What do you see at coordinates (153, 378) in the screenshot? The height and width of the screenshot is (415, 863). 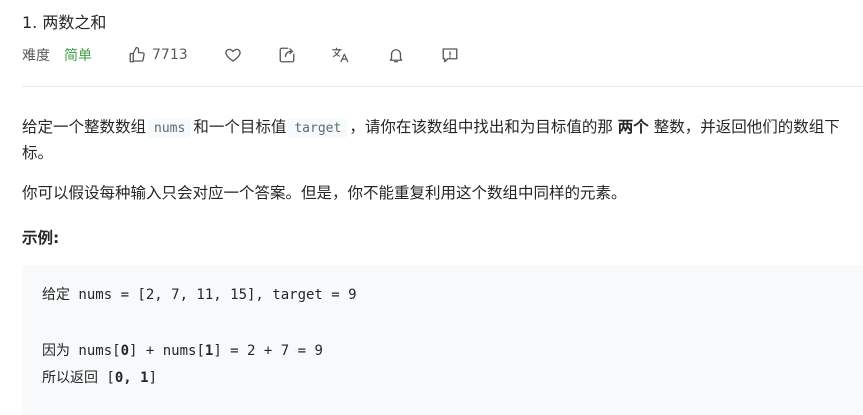 I see `code-text: ]` at bounding box center [153, 378].